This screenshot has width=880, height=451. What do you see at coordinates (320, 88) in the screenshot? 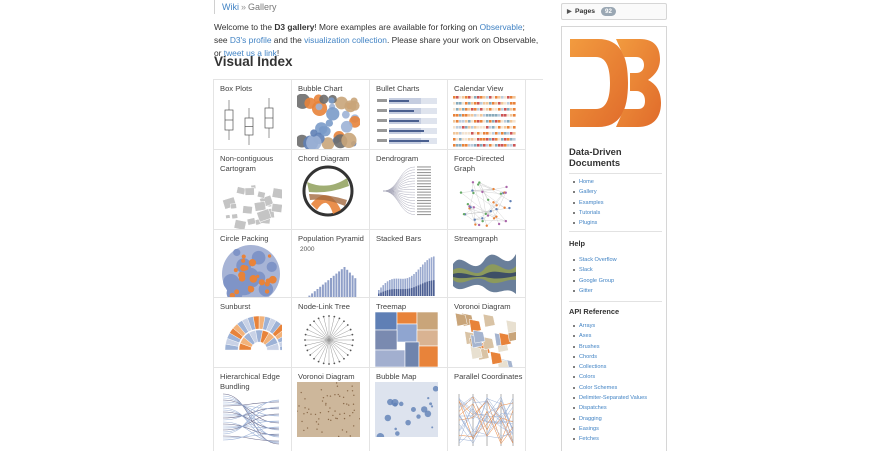
I see `gallery-item-label: Bubble Chart` at bounding box center [320, 88].